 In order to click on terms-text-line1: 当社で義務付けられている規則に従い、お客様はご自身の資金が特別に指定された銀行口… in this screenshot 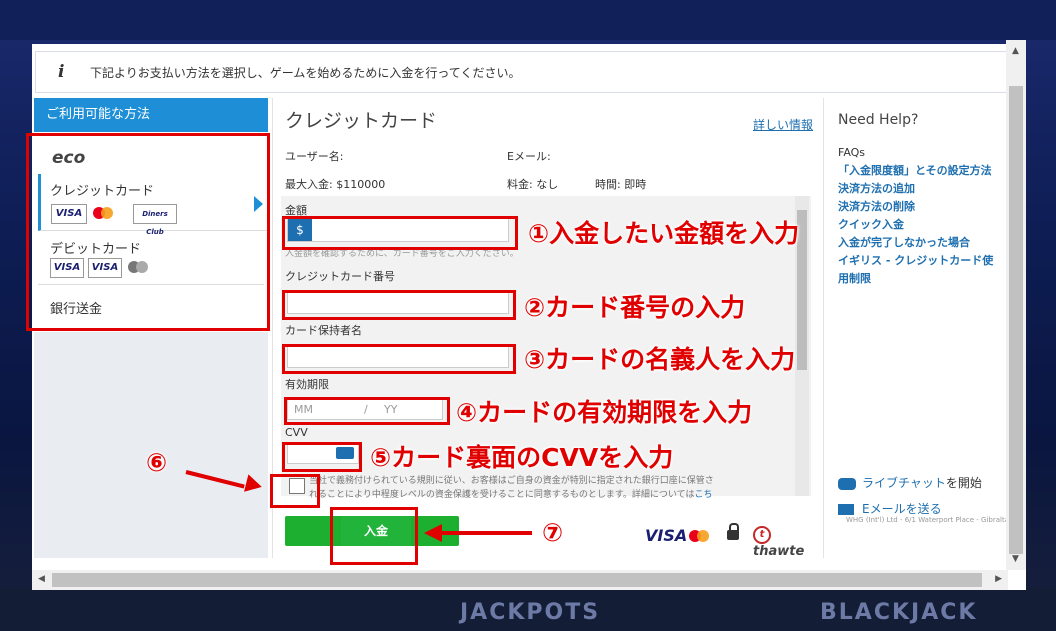, I will do `click(511, 481)`.